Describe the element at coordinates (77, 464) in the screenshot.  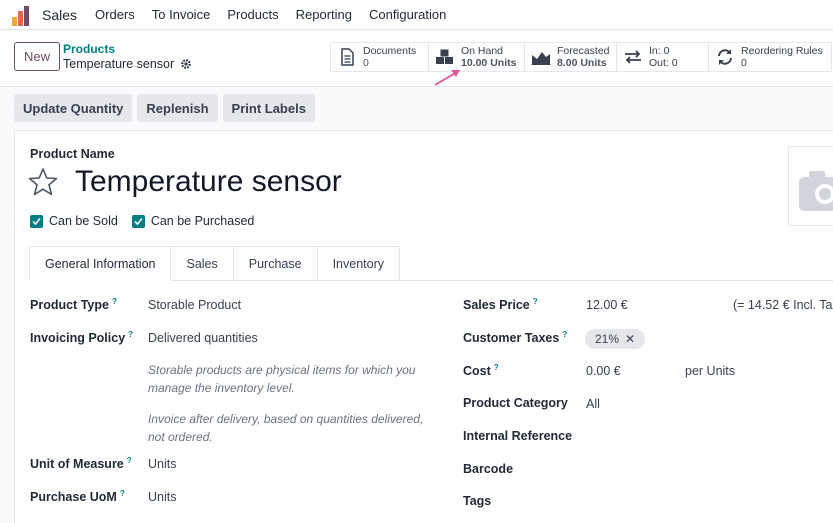
I see `uom-label-text: Unit of Measure` at that location.